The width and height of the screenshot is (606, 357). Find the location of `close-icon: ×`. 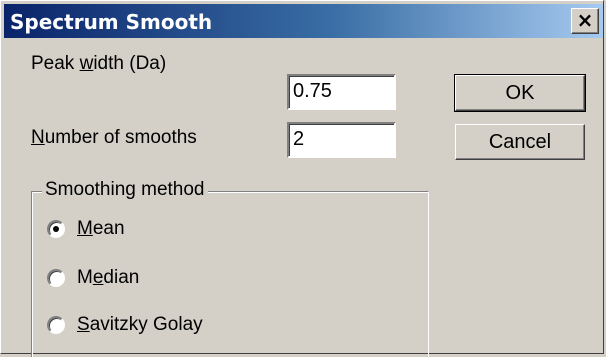

close-icon: × is located at coordinates (585, 20).